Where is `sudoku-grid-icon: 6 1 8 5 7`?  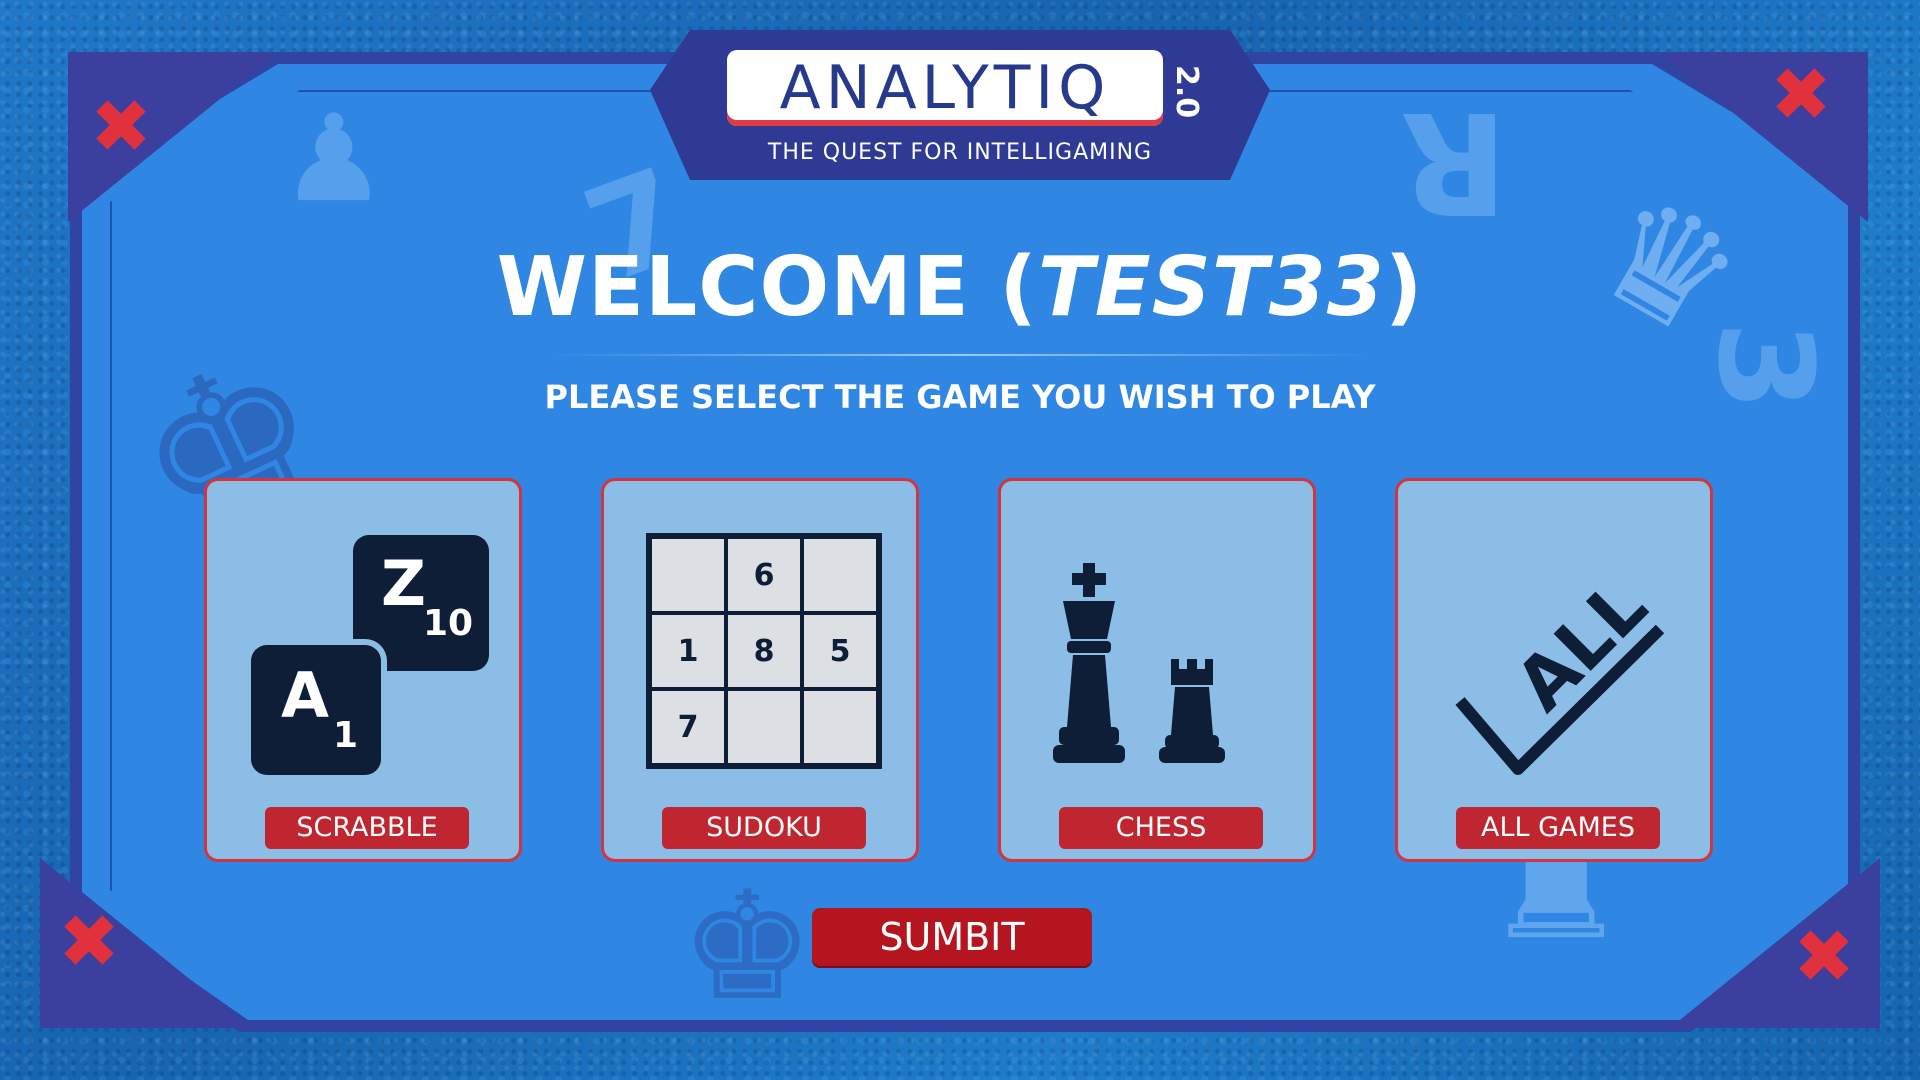
sudoku-grid-icon: 6 1 8 5 7 is located at coordinates (764, 651).